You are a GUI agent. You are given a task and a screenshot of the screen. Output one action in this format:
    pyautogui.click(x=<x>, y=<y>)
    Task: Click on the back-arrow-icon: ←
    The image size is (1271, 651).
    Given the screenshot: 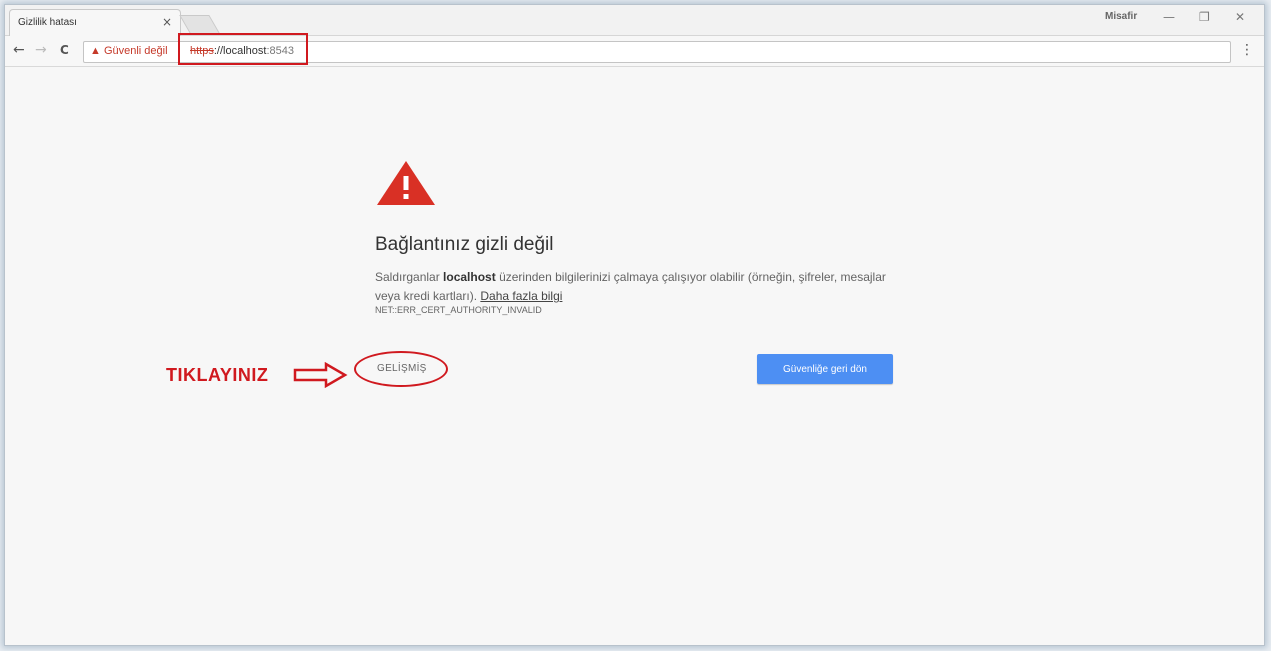 What is the action you would take?
    pyautogui.click(x=19, y=50)
    